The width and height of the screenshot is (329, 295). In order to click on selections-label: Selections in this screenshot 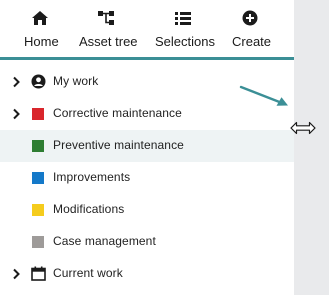, I will do `click(185, 41)`.